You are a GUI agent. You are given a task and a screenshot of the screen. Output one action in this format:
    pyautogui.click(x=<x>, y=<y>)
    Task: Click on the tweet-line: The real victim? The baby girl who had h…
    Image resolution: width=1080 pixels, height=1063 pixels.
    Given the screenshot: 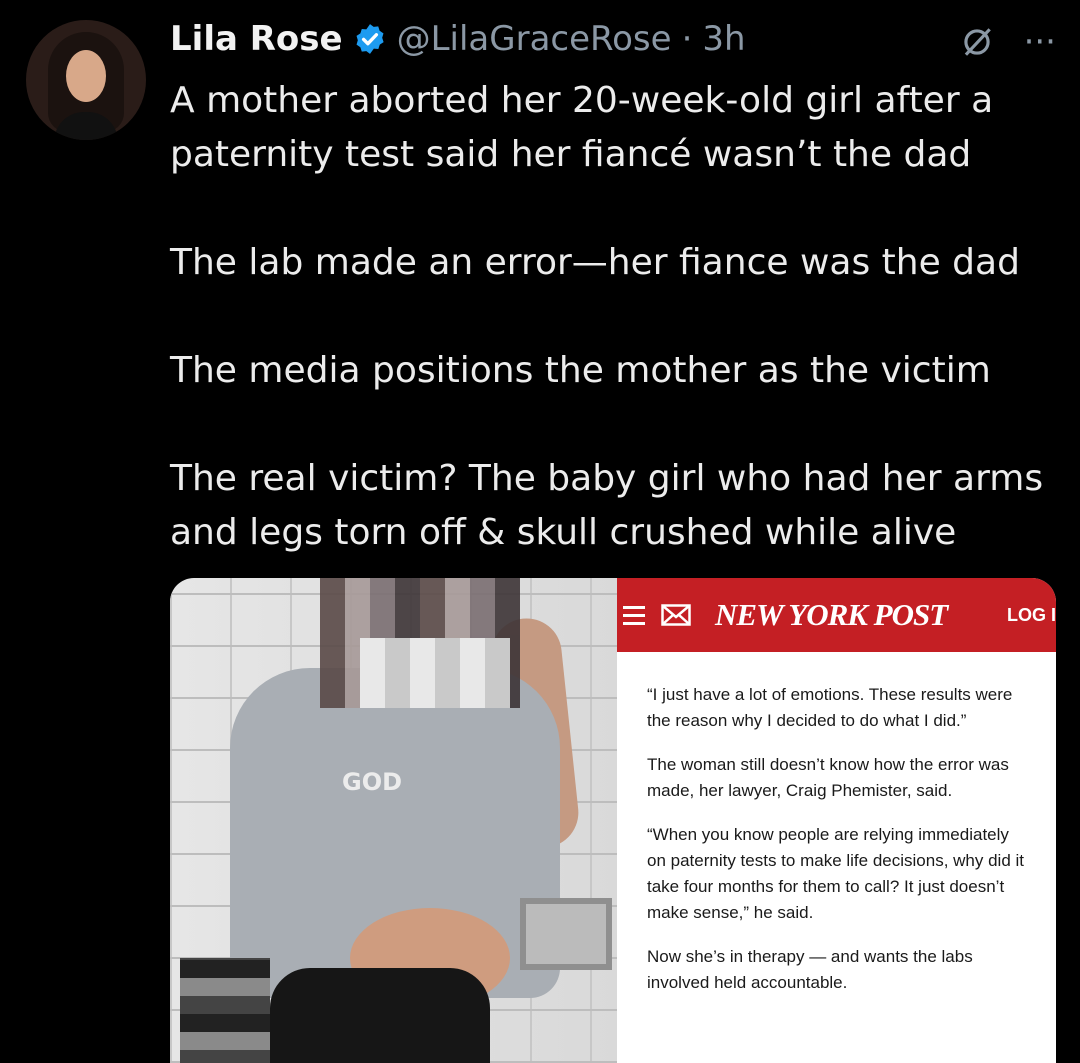 What is the action you would take?
    pyautogui.click(x=607, y=478)
    